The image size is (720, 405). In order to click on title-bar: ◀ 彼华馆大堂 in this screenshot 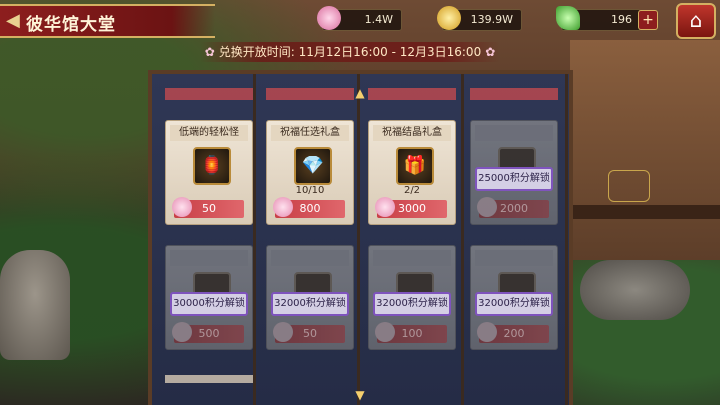, I will do `click(107, 21)`.